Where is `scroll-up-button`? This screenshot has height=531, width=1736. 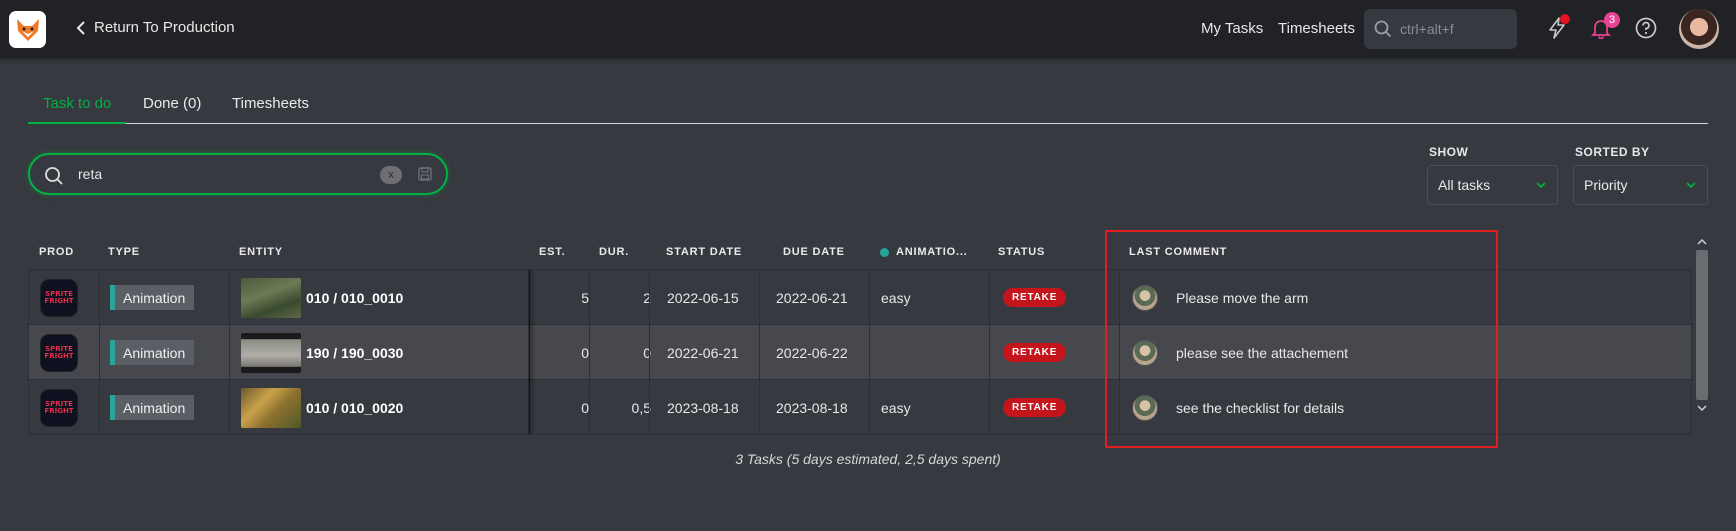
scroll-up-button is located at coordinates (1702, 242).